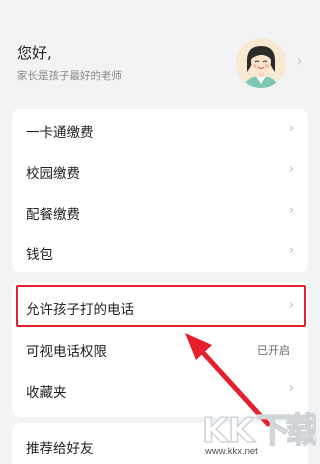 The width and height of the screenshot is (320, 464). I want to click on svg-text: 下, so click(273, 431).